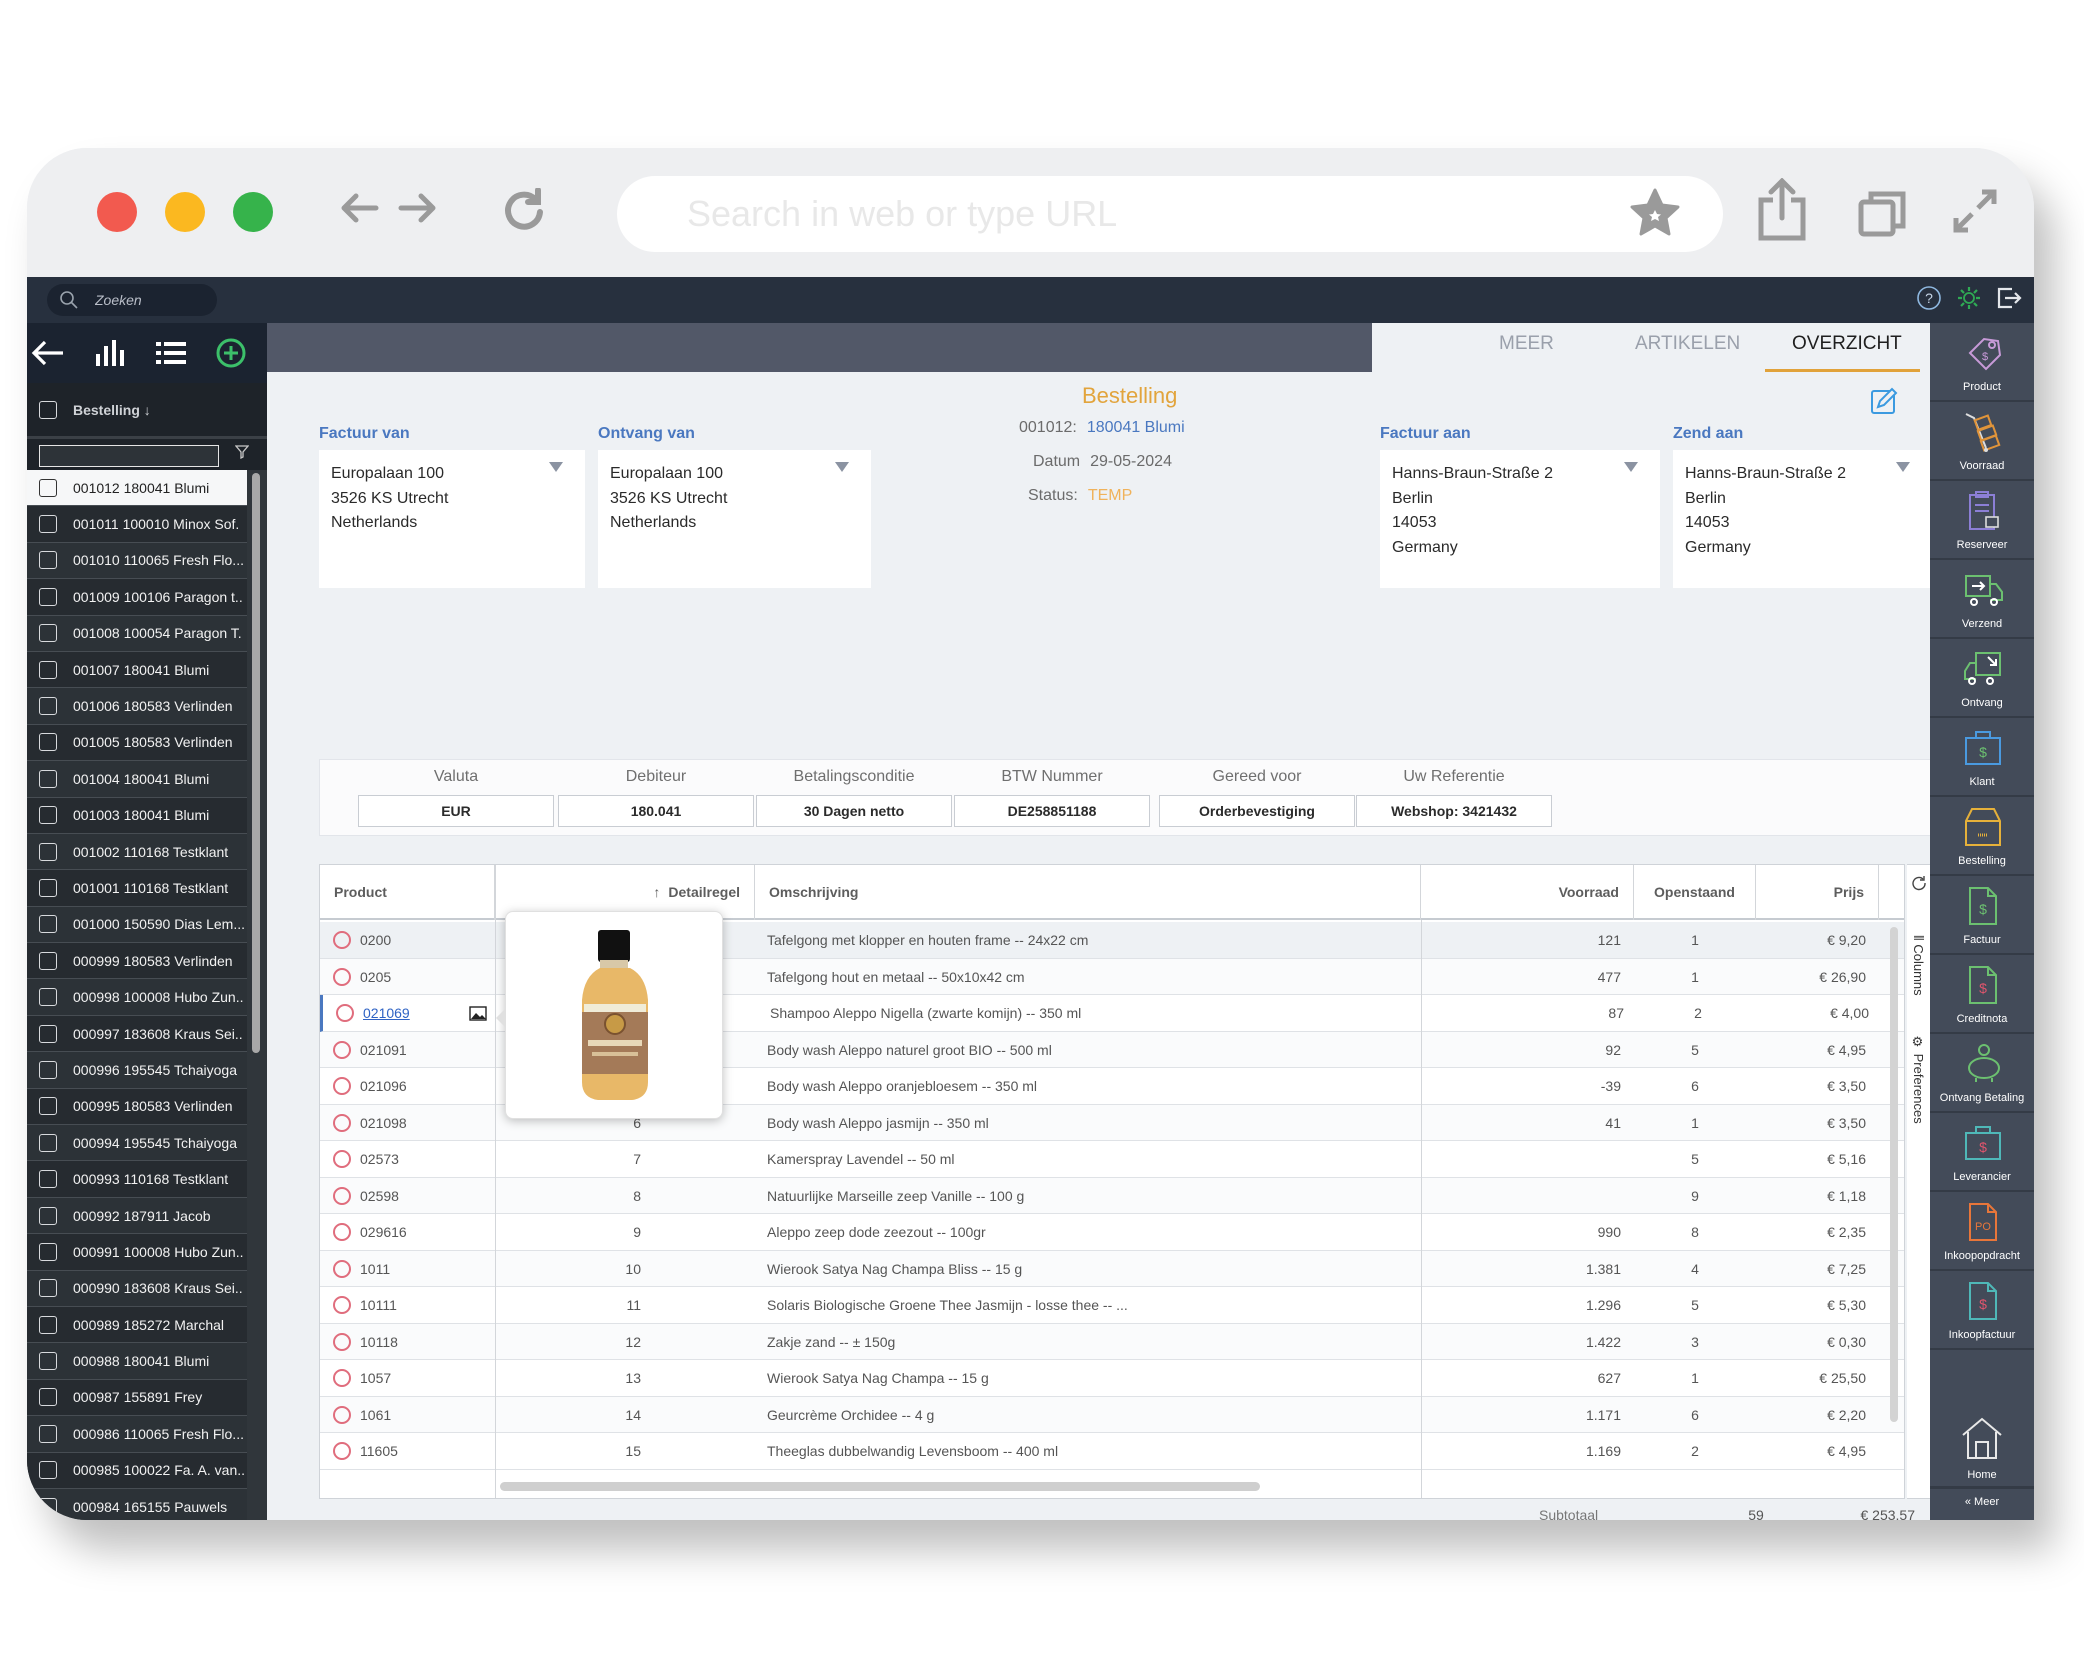 The width and height of the screenshot is (2084, 1667). I want to click on url-input, so click(1087, 214).